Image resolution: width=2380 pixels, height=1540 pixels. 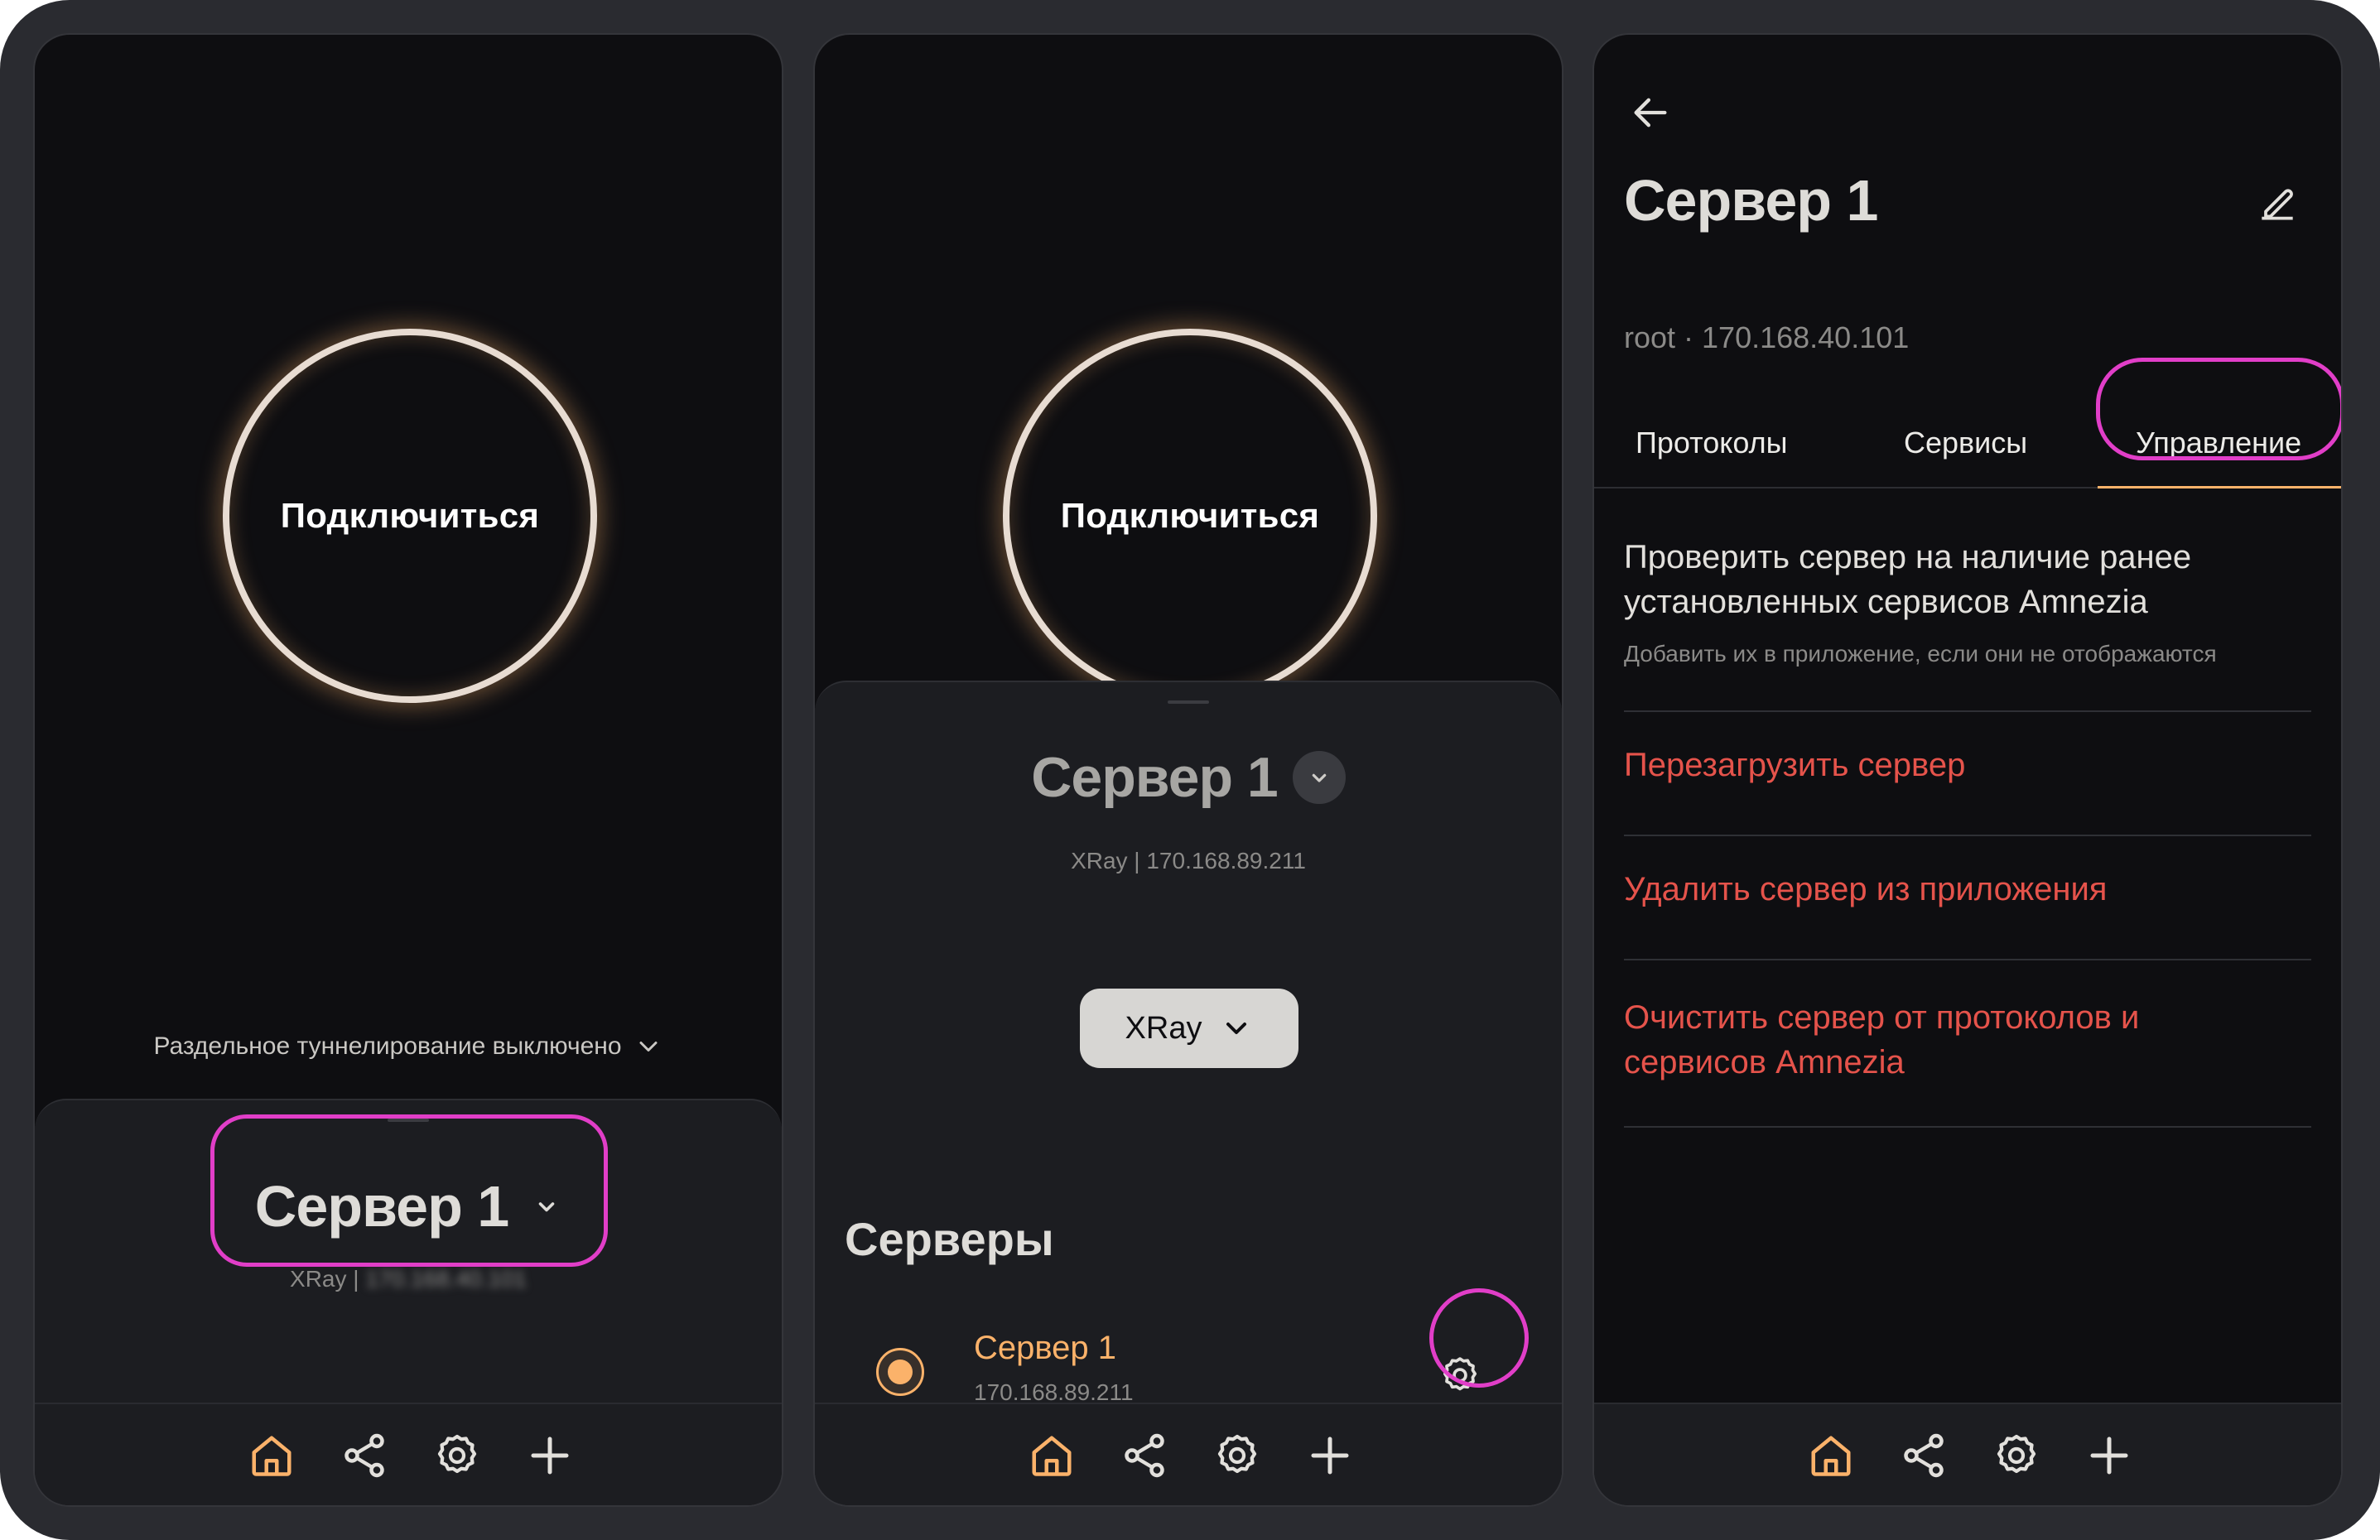 What do you see at coordinates (409, 1191) in the screenshot?
I see `highlight-server-selector` at bounding box center [409, 1191].